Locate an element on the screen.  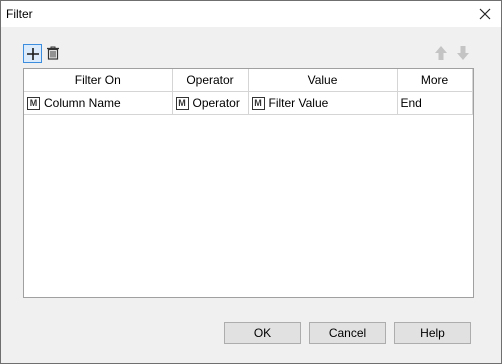
column-header-operator: Operator is located at coordinates (210, 80).